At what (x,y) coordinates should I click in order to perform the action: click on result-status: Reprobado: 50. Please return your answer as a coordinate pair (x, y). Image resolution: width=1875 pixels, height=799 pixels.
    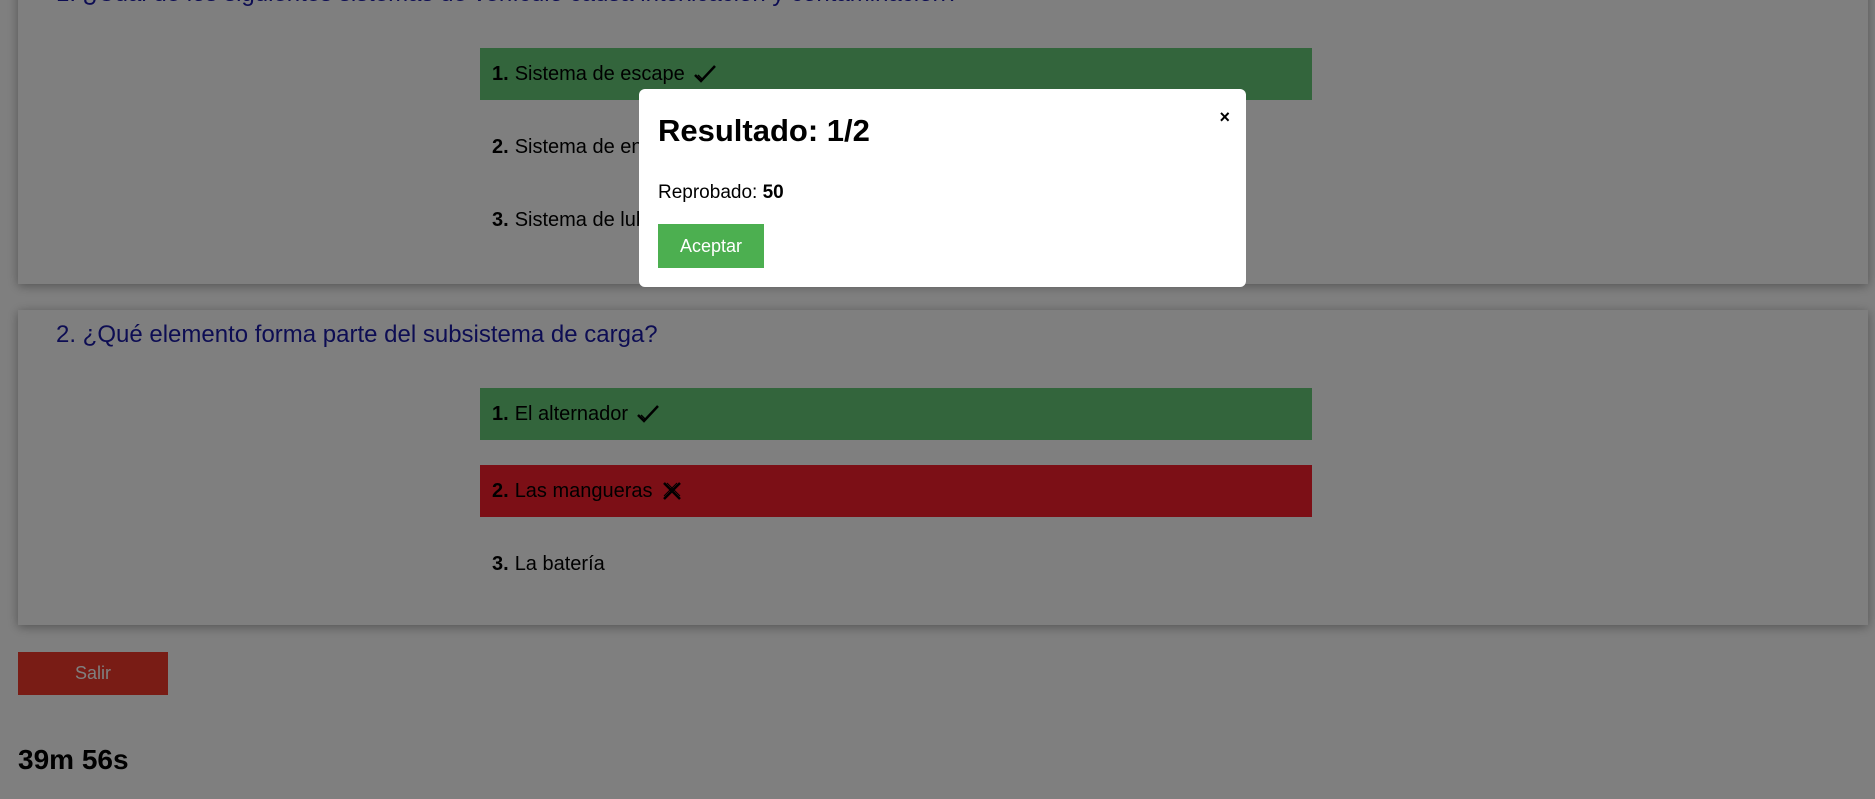
    Looking at the image, I should click on (721, 193).